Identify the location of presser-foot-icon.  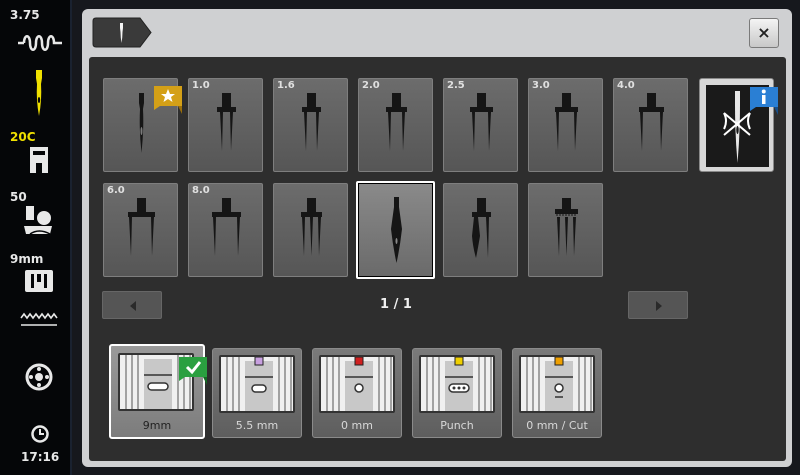
(39, 160).